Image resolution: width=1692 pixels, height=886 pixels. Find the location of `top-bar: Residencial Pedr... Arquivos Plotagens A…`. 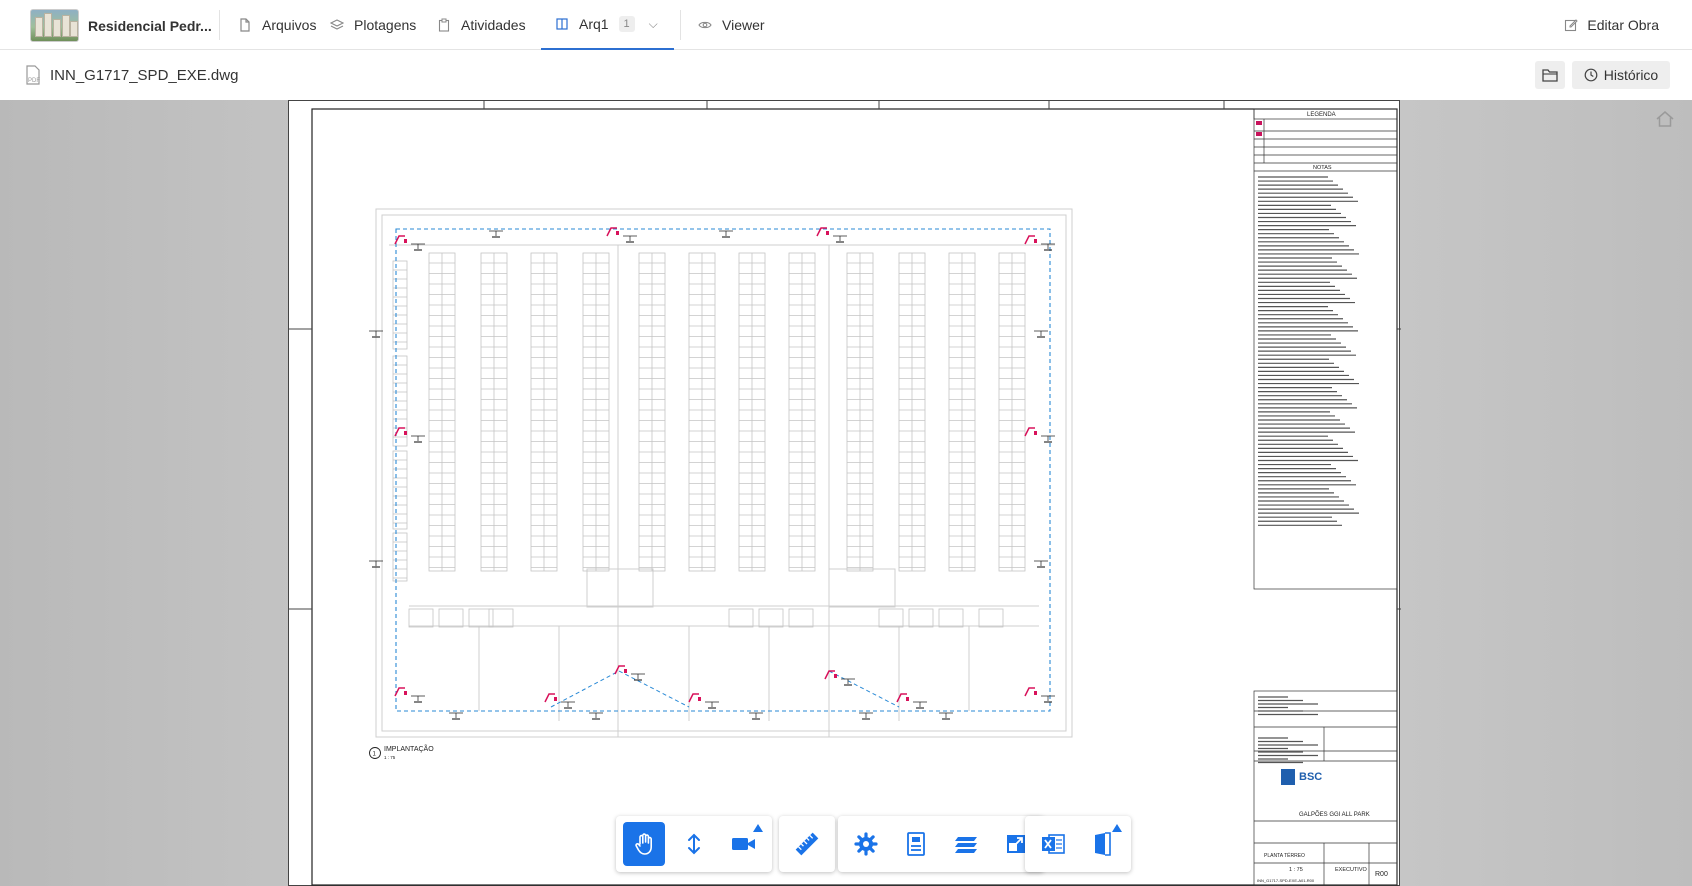

top-bar: Residencial Pedr... Arquivos Plotagens A… is located at coordinates (846, 25).